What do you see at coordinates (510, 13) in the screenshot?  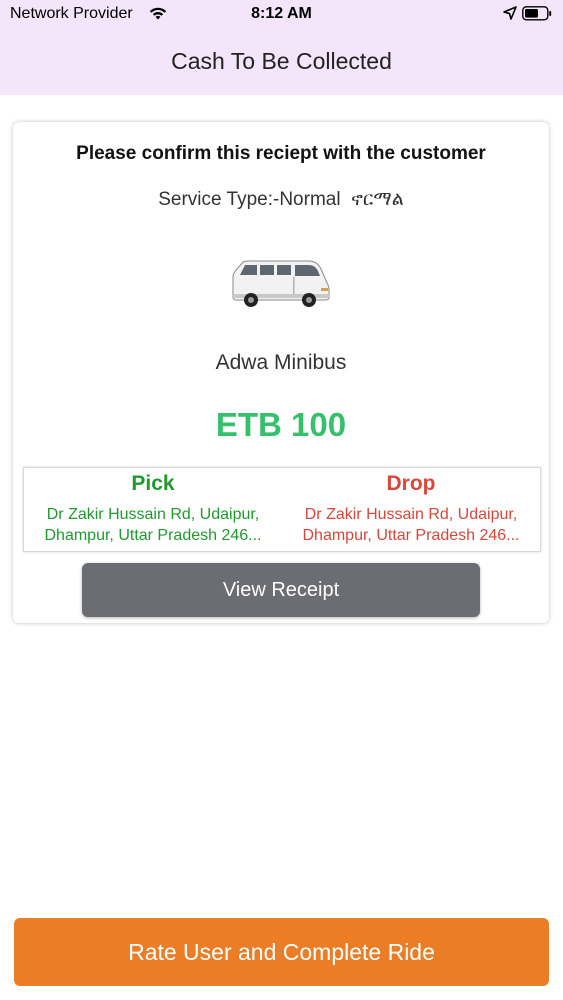 I see `location-arrow-icon` at bounding box center [510, 13].